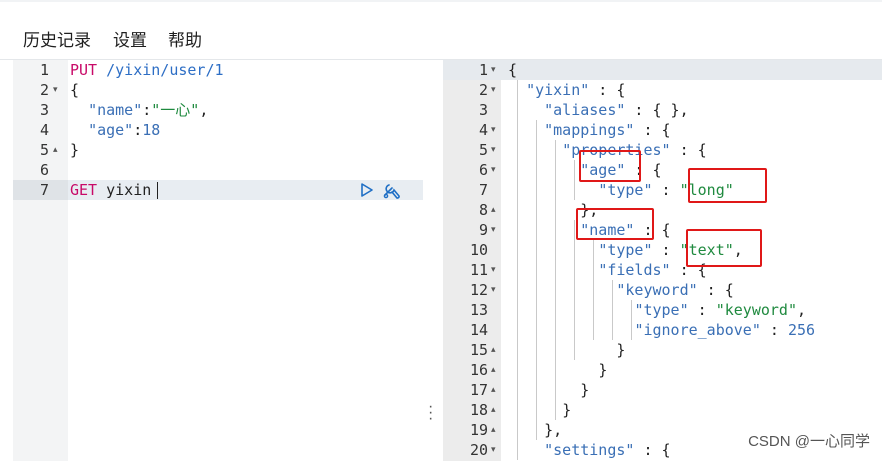 The image size is (882, 461). Describe the element at coordinates (185, 38) in the screenshot. I see `menu-help: 帮助` at that location.